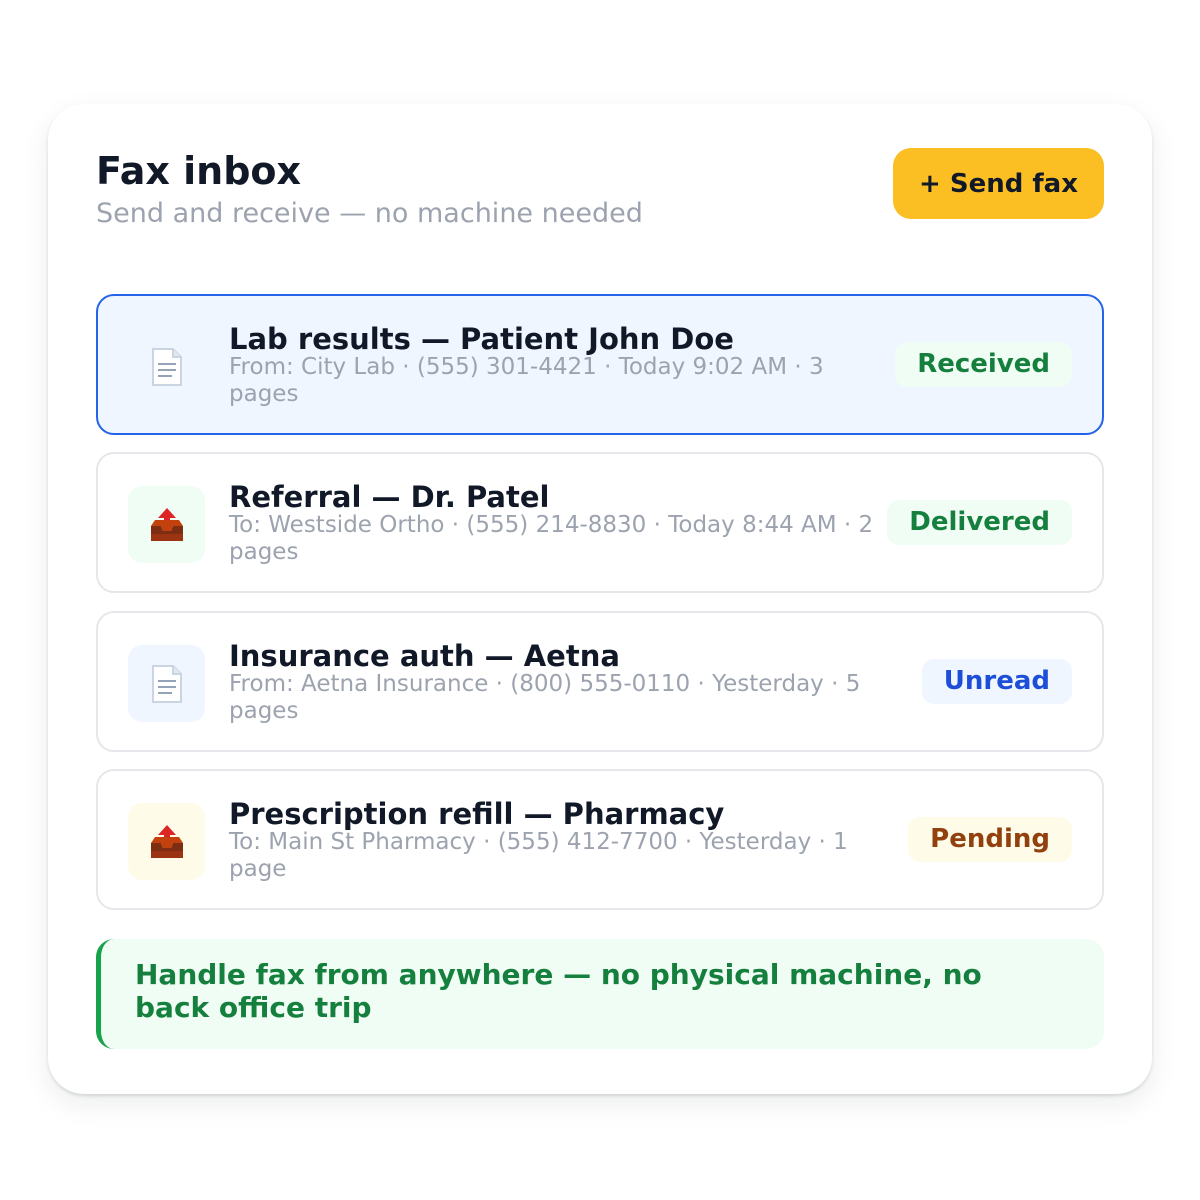 This screenshot has height=1200, width=1200. I want to click on page-subtitle: Send and receive — no machine needed, so click(369, 213).